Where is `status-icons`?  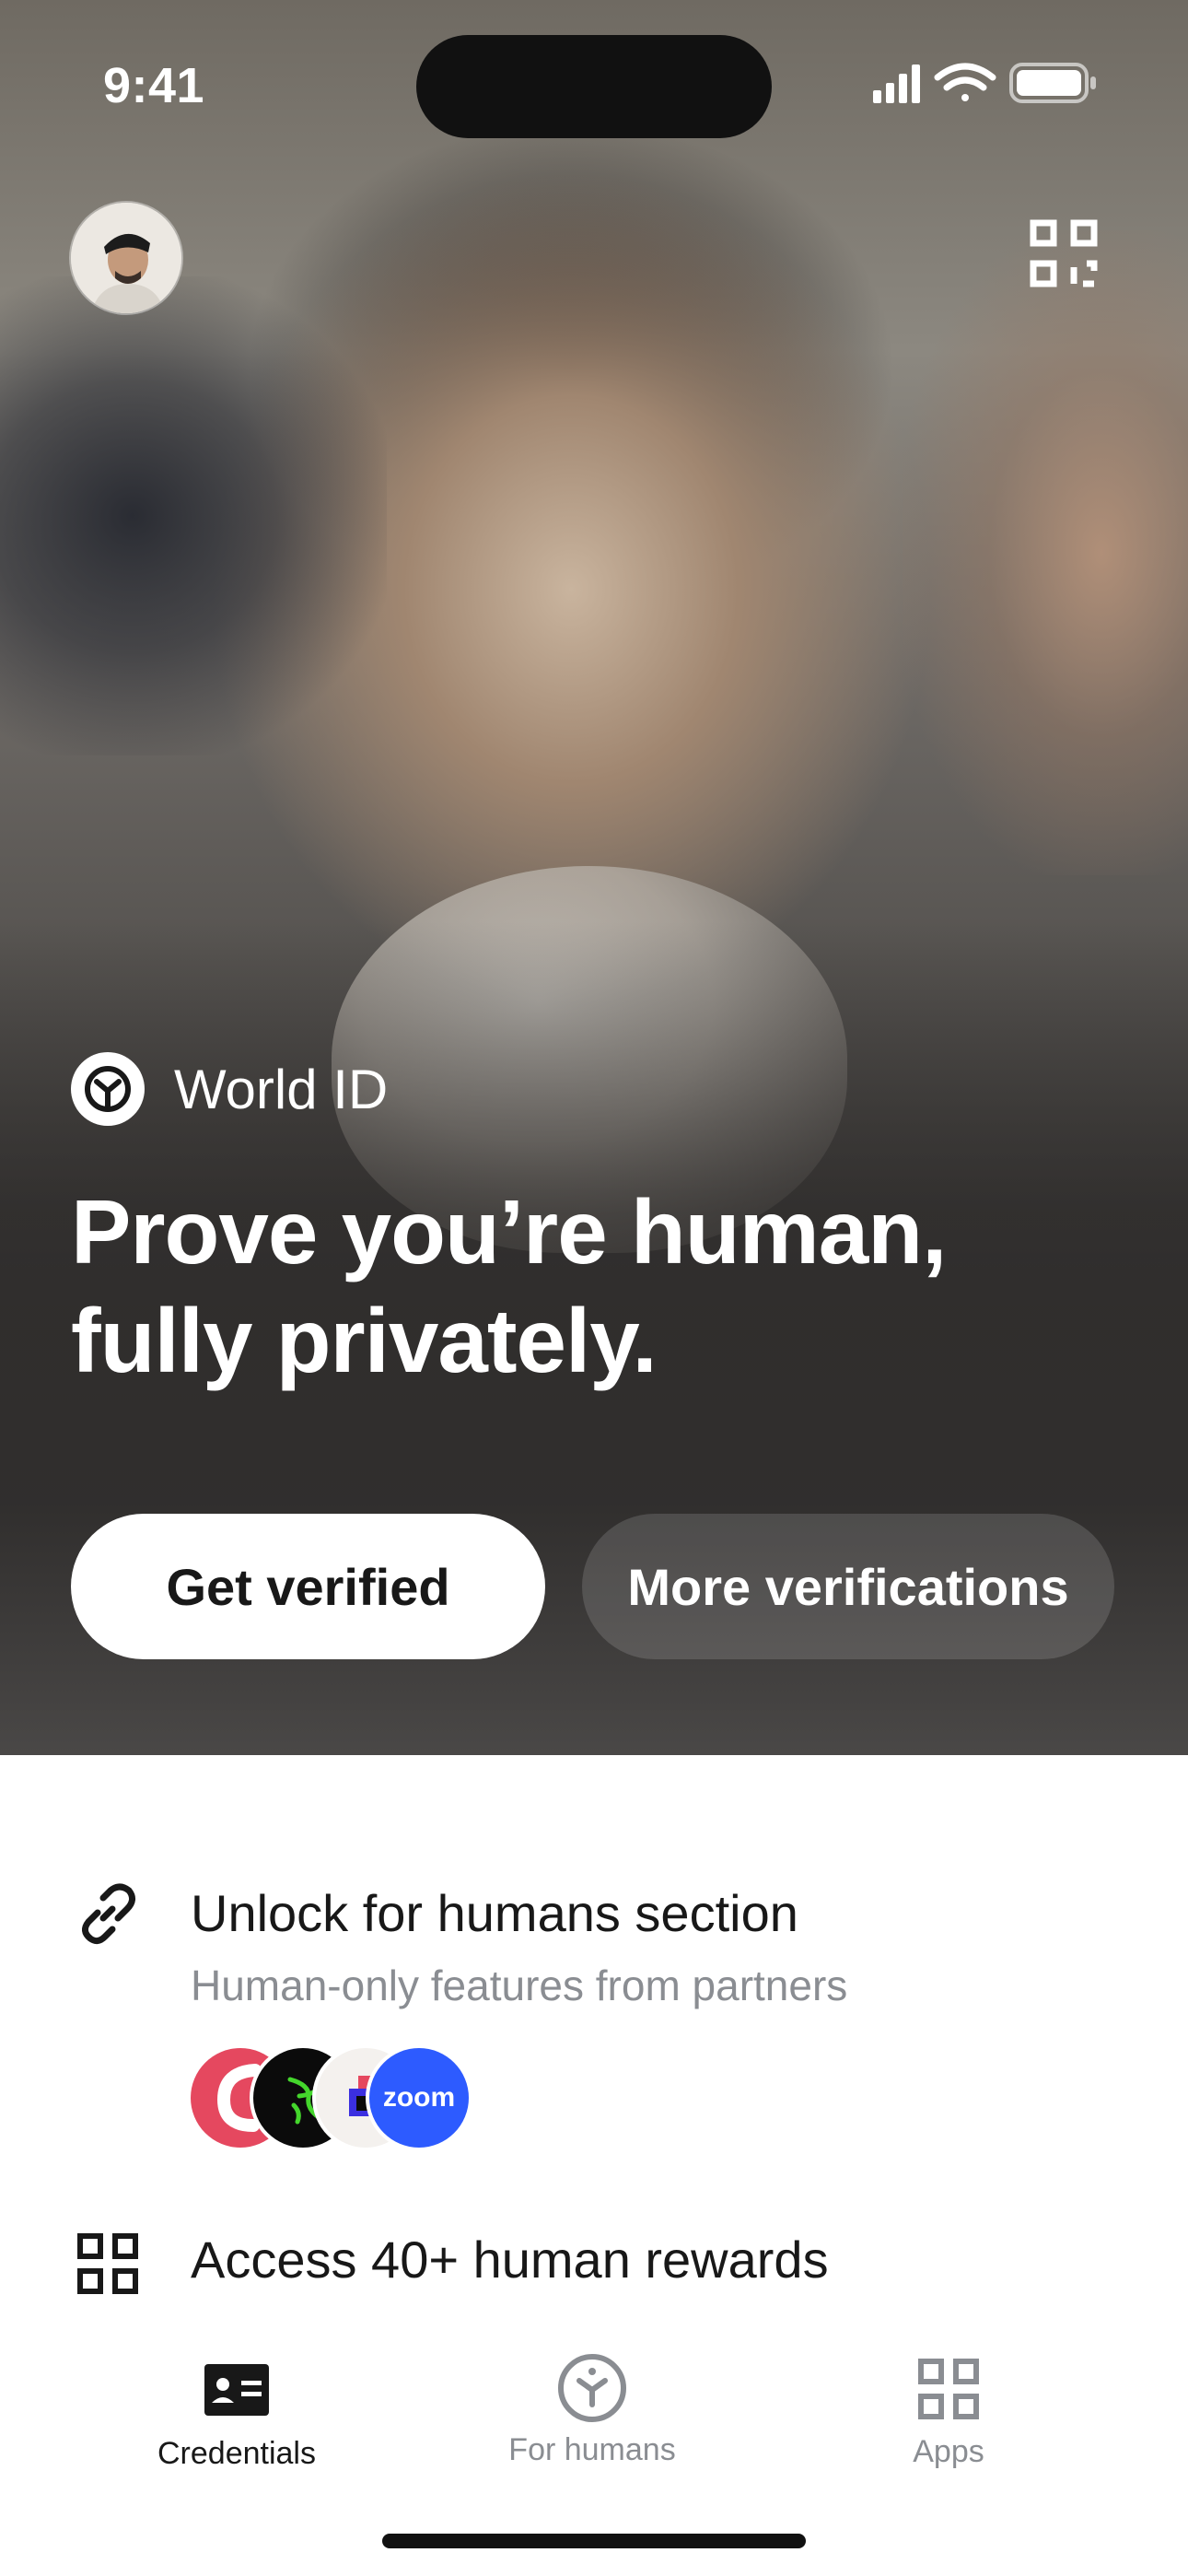 status-icons is located at coordinates (988, 84).